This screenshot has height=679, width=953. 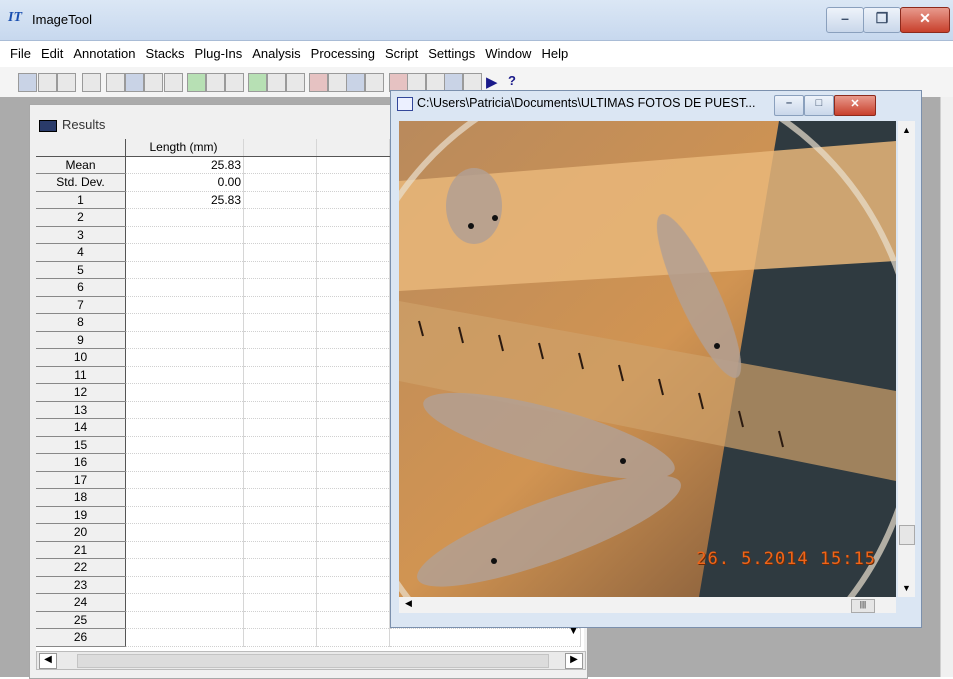 What do you see at coordinates (337, 82) in the screenshot?
I see `image-tool-icon` at bounding box center [337, 82].